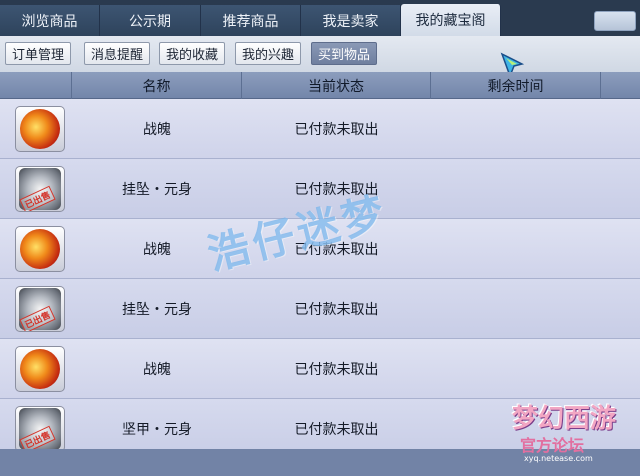  I want to click on tab-i-am-seller: 我是卖家, so click(351, 20).